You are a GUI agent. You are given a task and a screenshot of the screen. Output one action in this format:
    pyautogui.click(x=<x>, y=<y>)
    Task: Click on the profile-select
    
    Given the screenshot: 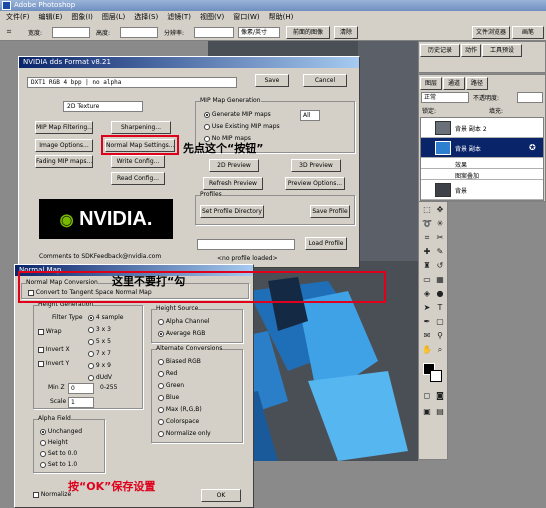 What is the action you would take?
    pyautogui.click(x=246, y=244)
    